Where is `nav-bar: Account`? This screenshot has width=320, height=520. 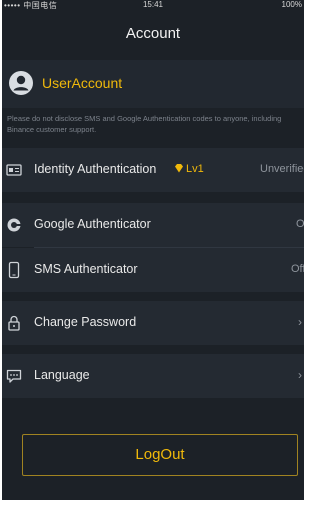 nav-bar: Account is located at coordinates (153, 35).